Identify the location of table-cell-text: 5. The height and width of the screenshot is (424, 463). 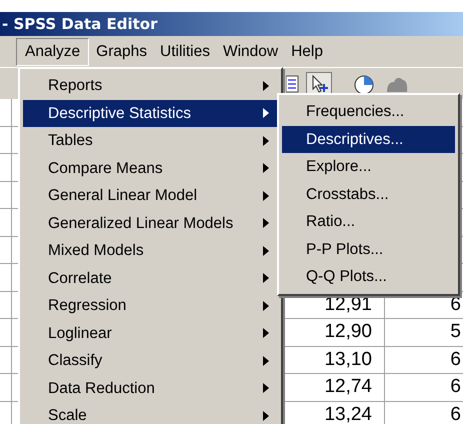
(455, 332).